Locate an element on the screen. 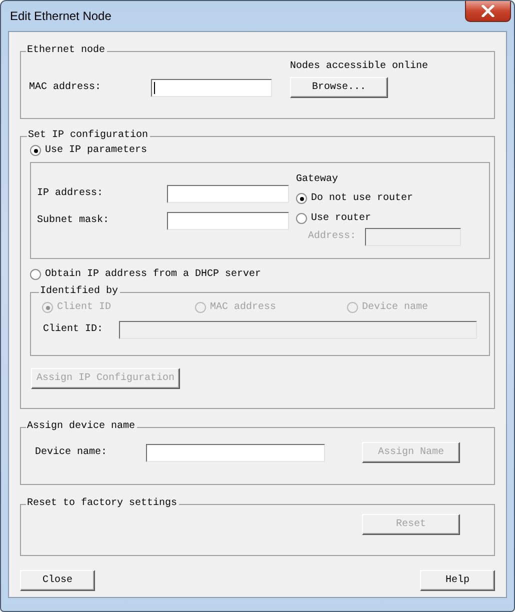 The image size is (515, 612). radio-button: Use router is located at coordinates (378, 218).